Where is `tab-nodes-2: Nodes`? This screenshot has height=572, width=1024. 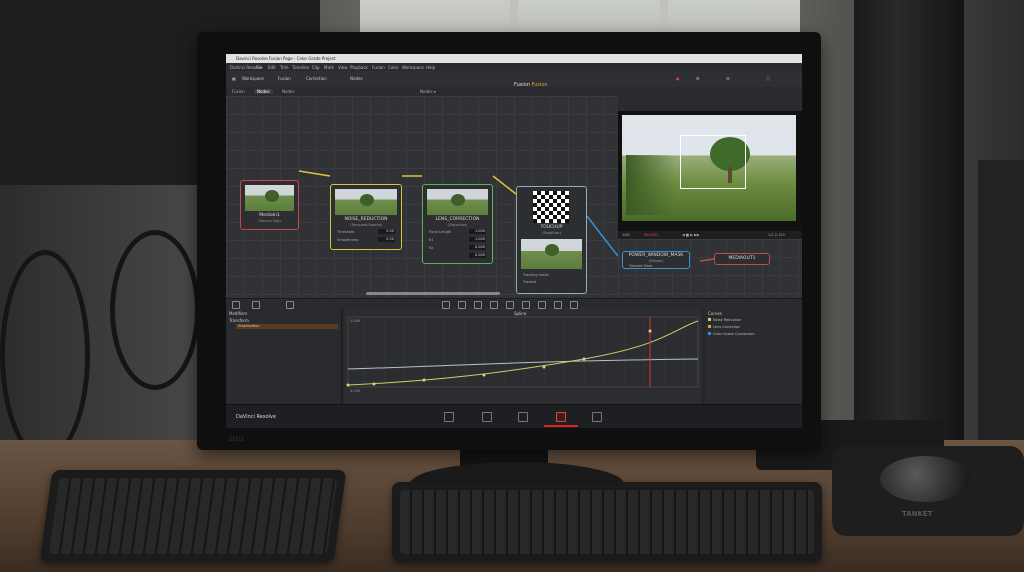
tab-nodes-2: Nodes is located at coordinates (288, 91).